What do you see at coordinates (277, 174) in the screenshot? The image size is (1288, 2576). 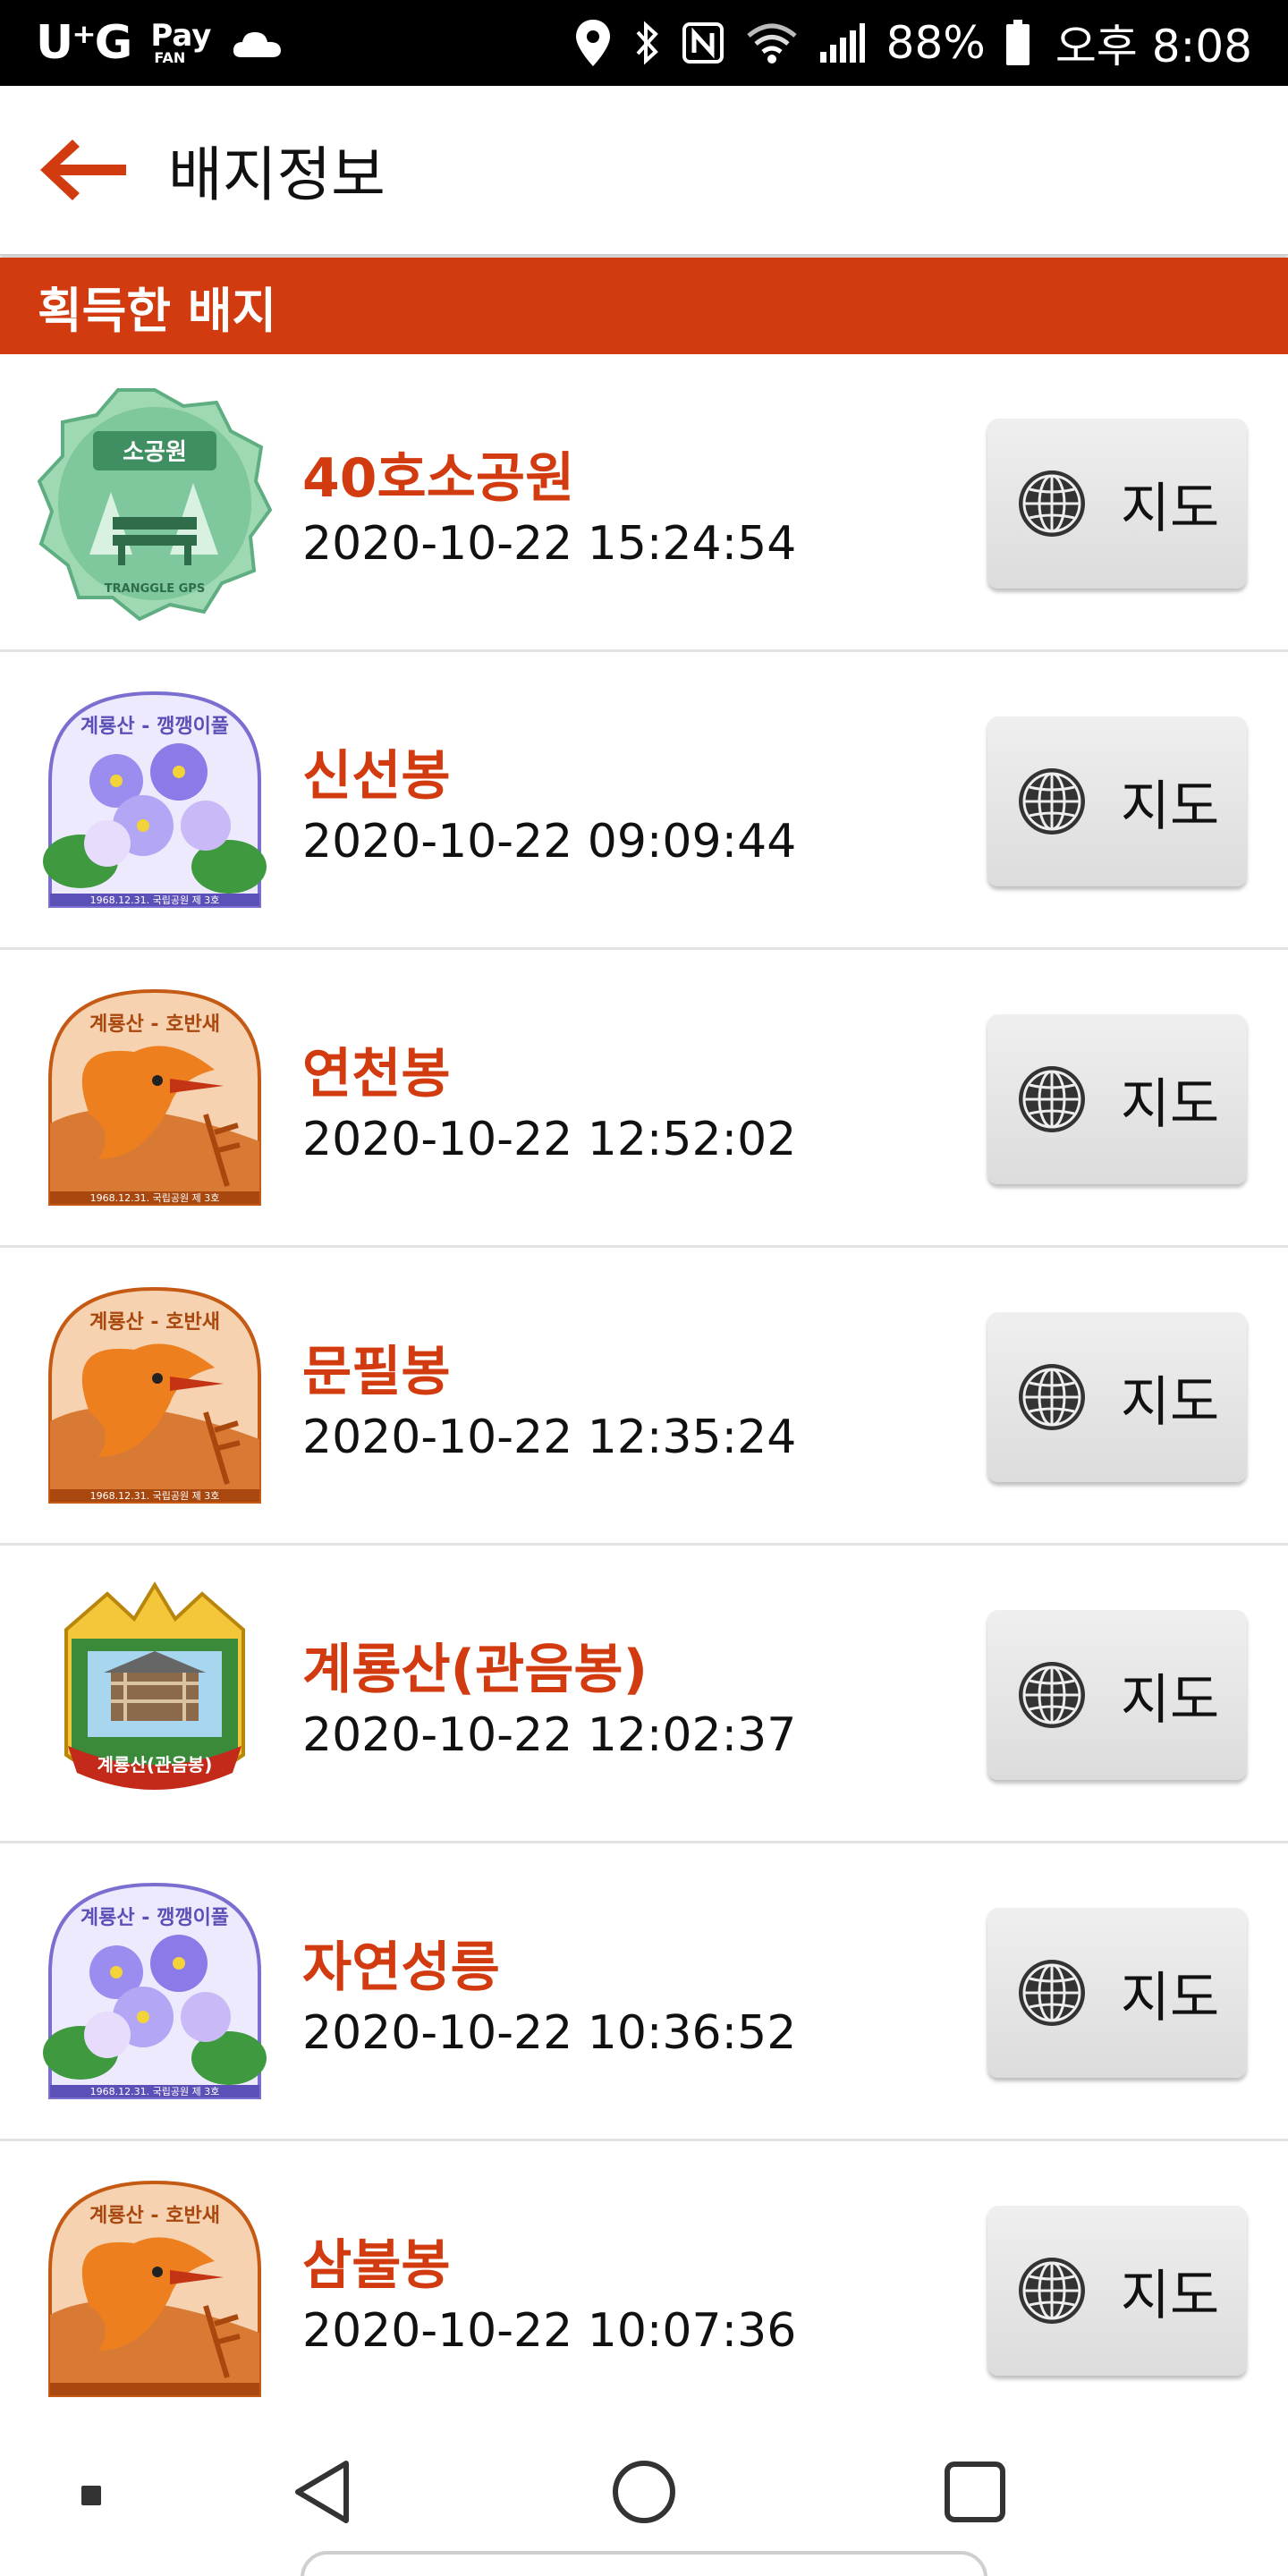 I see `page-title: 배지정보` at bounding box center [277, 174].